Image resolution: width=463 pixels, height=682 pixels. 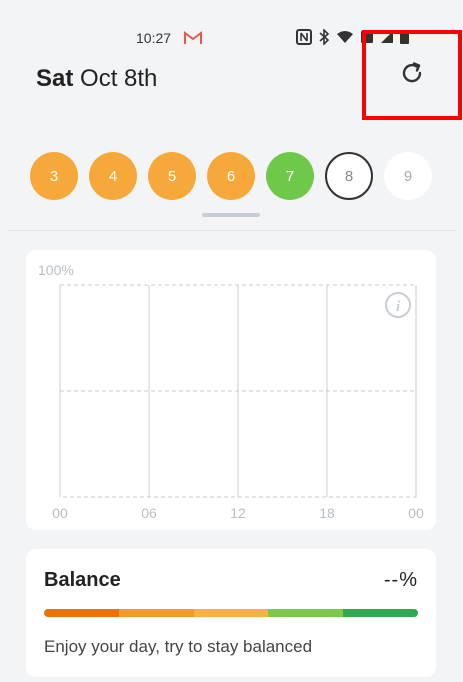 What do you see at coordinates (238, 513) in the screenshot?
I see `x-tick-label: 12` at bounding box center [238, 513].